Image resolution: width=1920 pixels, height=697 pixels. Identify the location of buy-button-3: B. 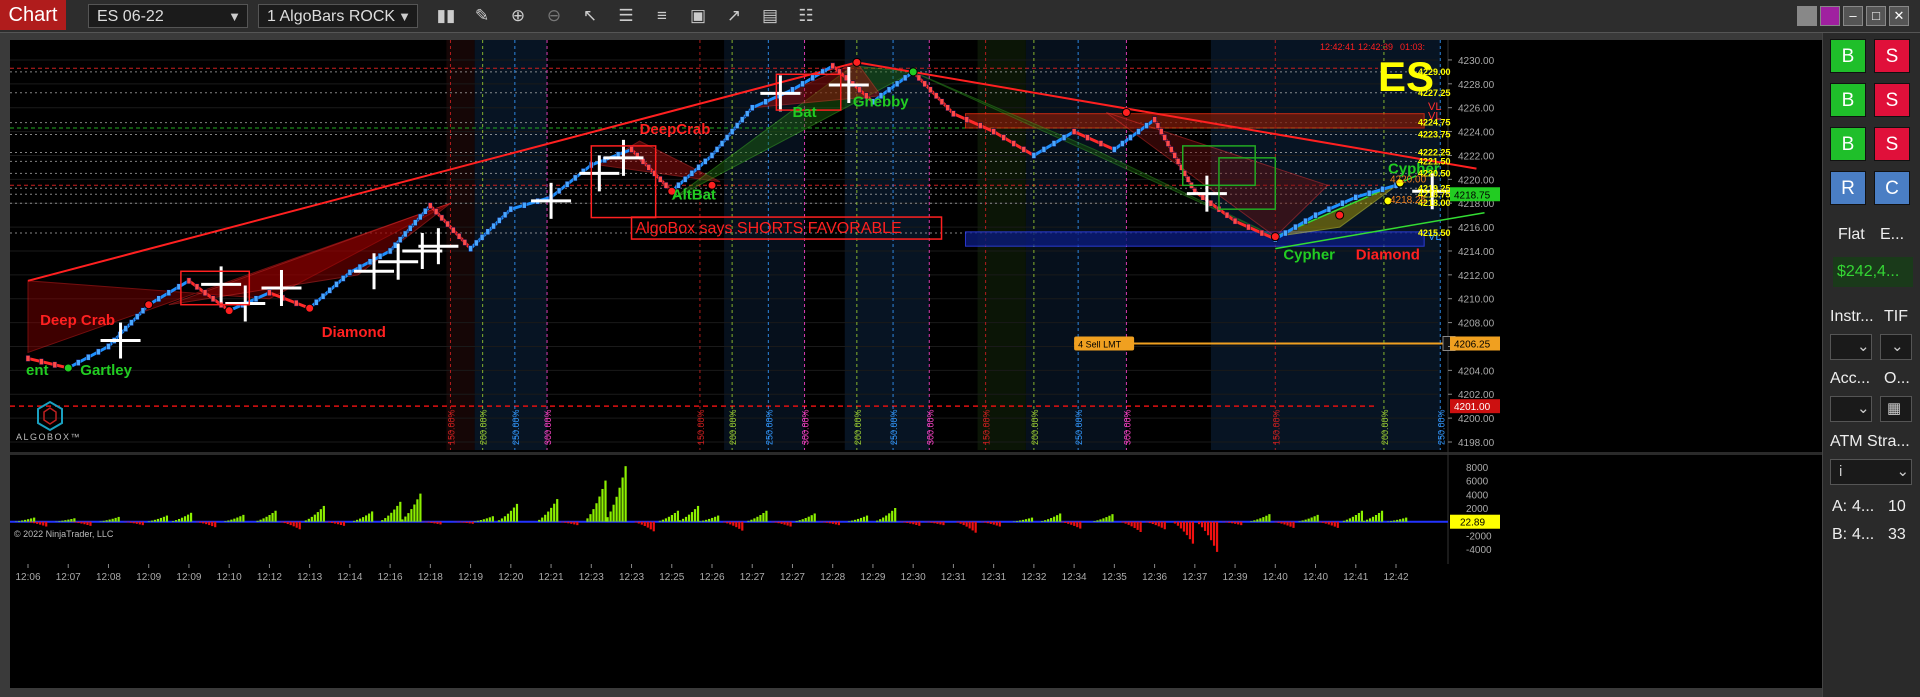
(1848, 144).